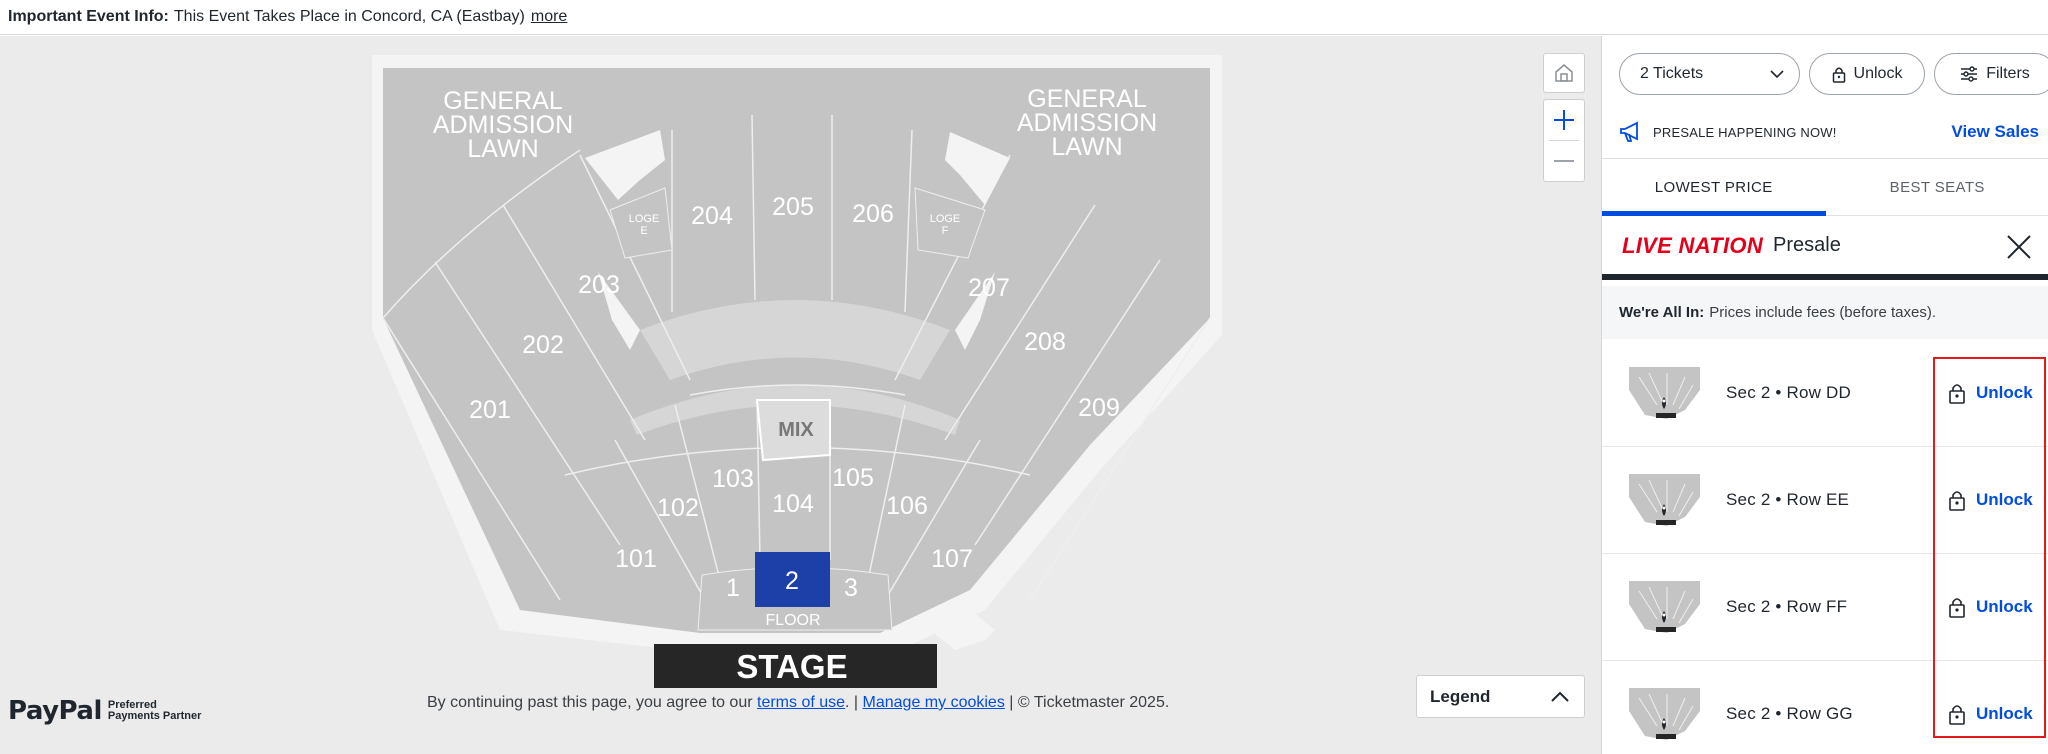  Describe the element at coordinates (1672, 73) in the screenshot. I see `ticket-quantity-value: 2 Tickets` at that location.